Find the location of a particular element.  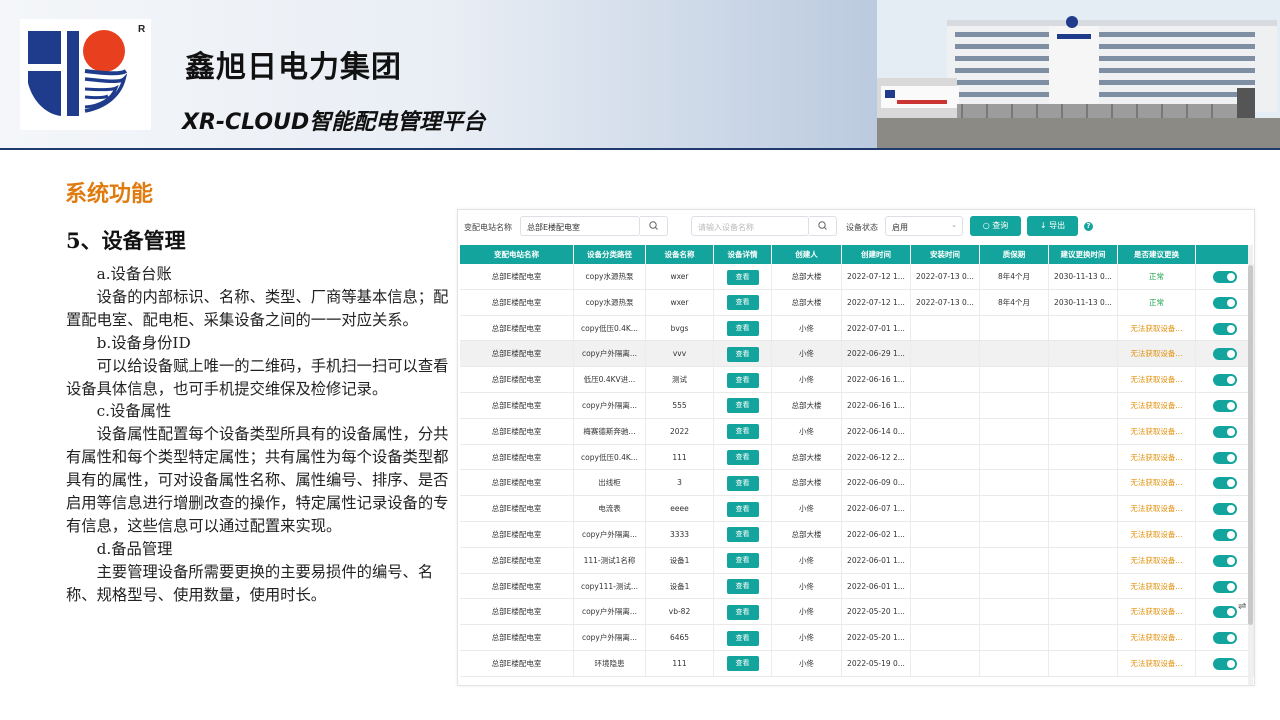

table-cell: 总部大楼 is located at coordinates (807, 276).